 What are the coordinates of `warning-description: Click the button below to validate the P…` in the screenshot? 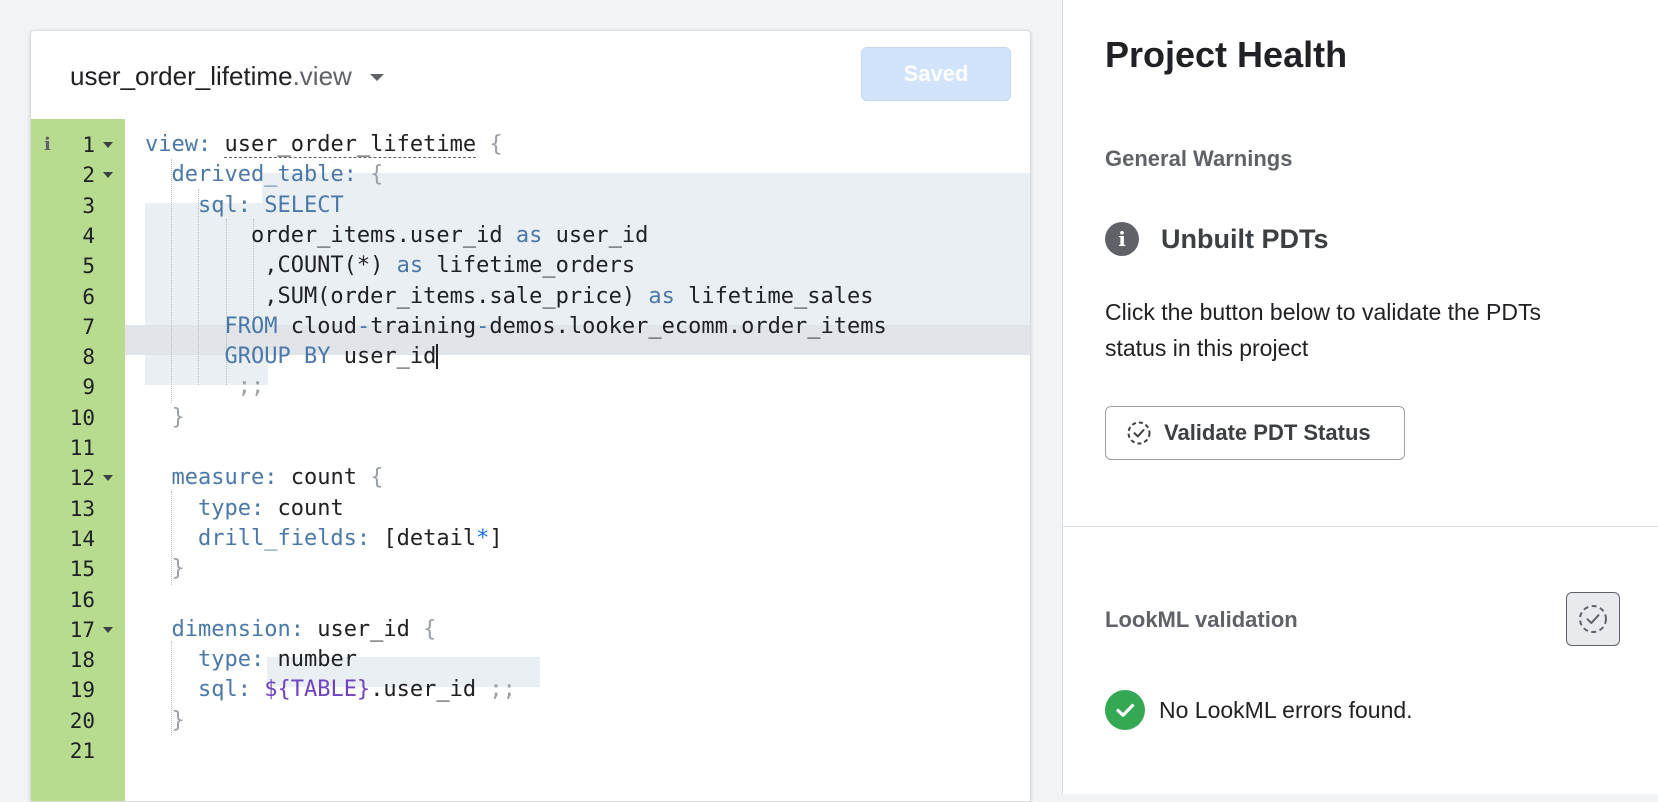 It's located at (1323, 330).